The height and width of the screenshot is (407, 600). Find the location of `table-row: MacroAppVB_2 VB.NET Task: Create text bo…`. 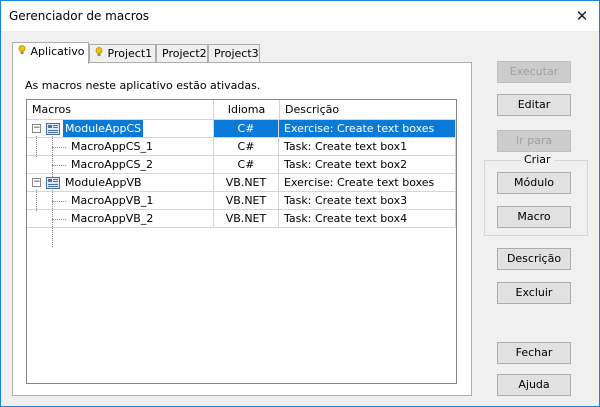

table-row: MacroAppVB_2 VB.NET Task: Create text bo… is located at coordinates (241, 219).